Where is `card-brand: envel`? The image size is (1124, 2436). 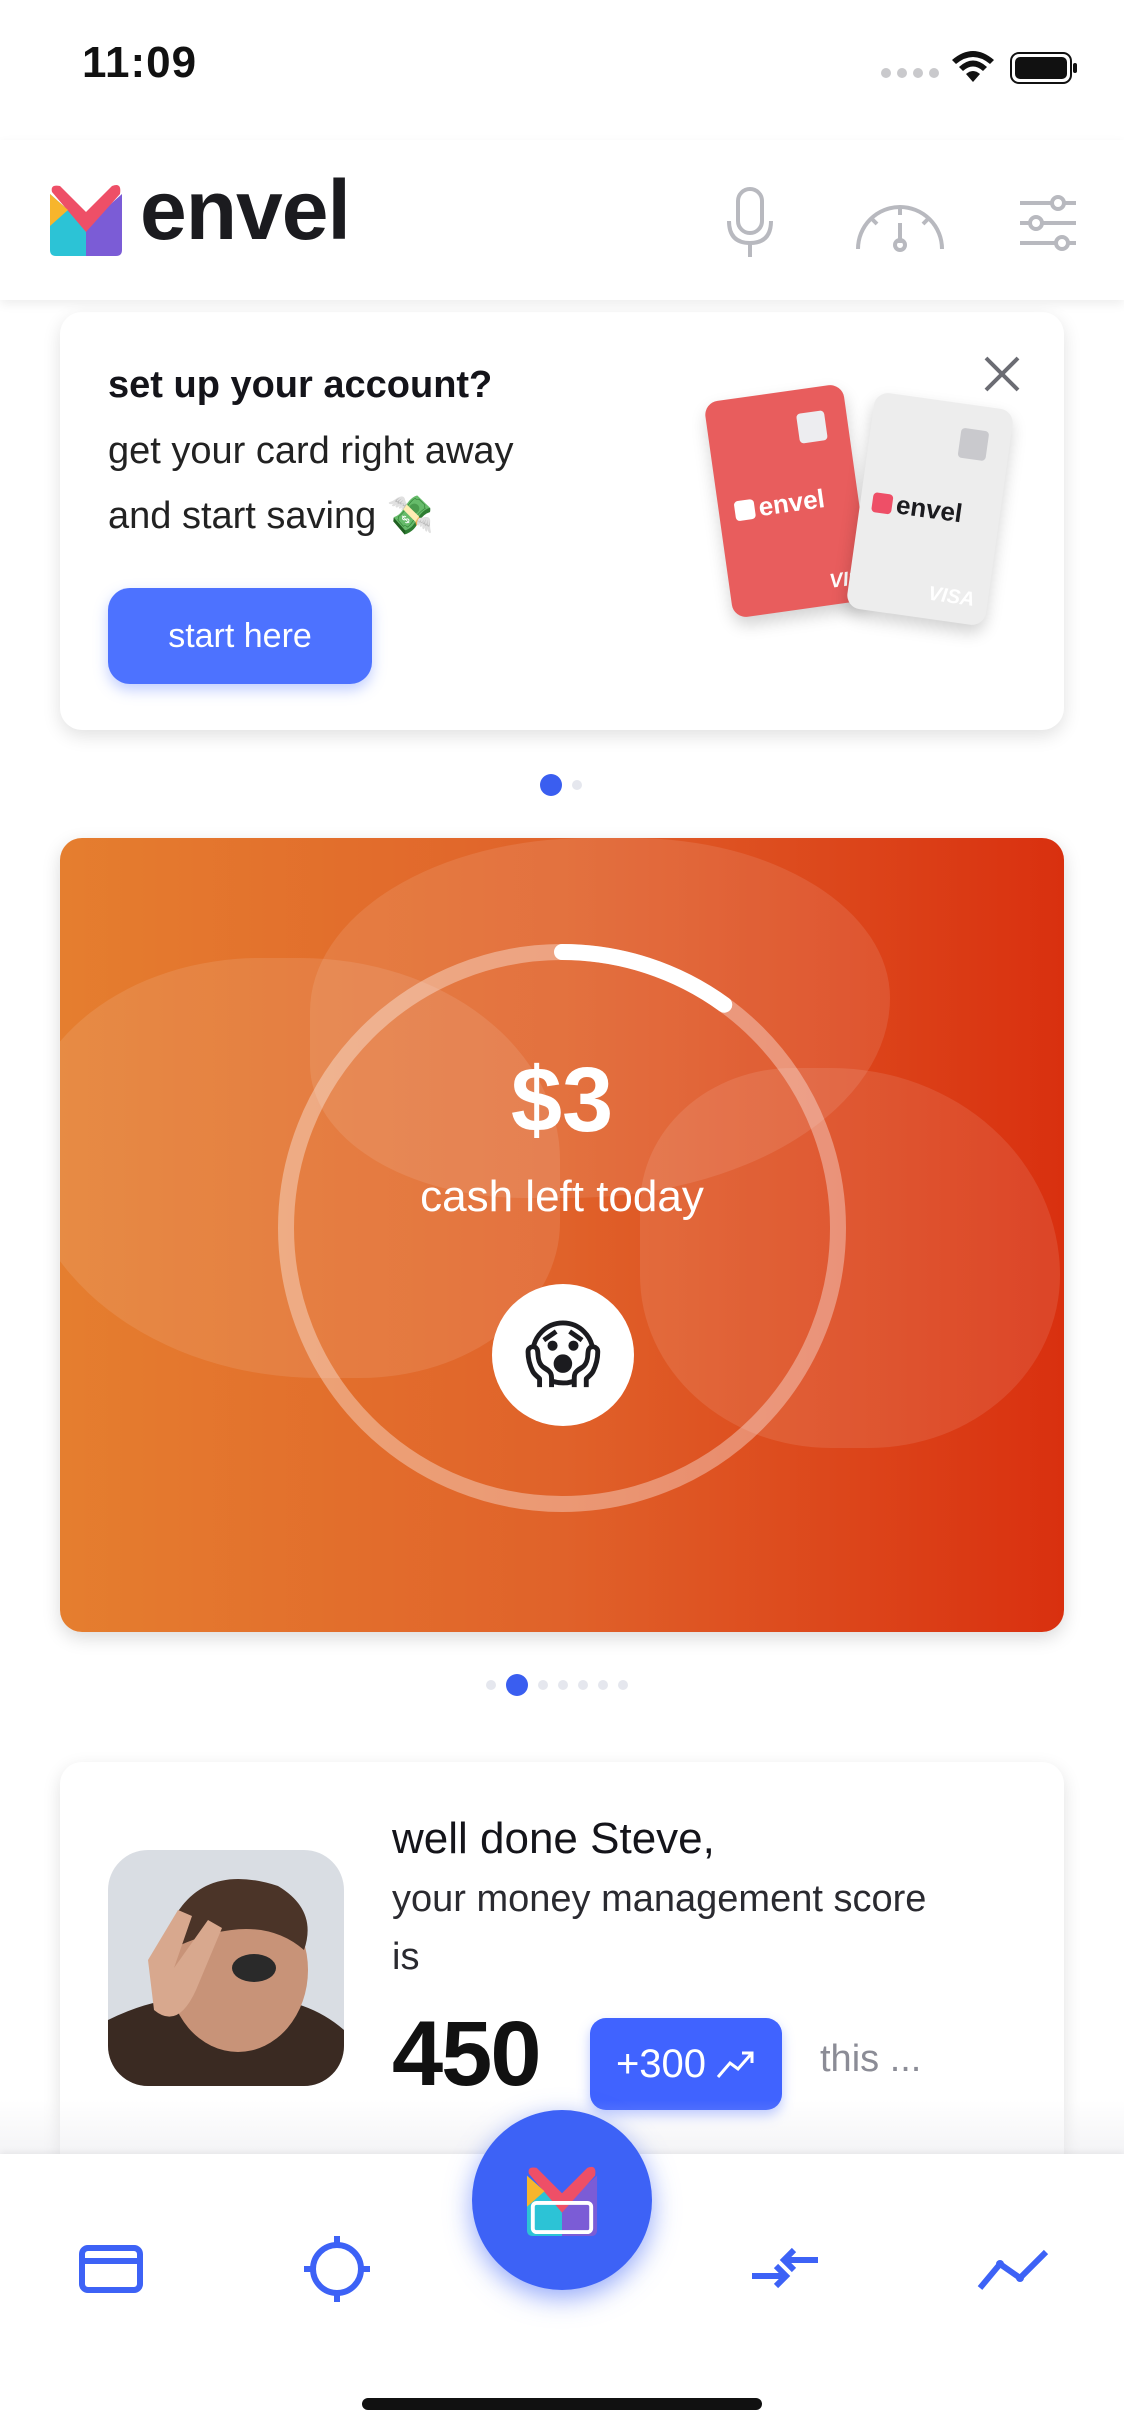
card-brand: envel is located at coordinates (791, 503).